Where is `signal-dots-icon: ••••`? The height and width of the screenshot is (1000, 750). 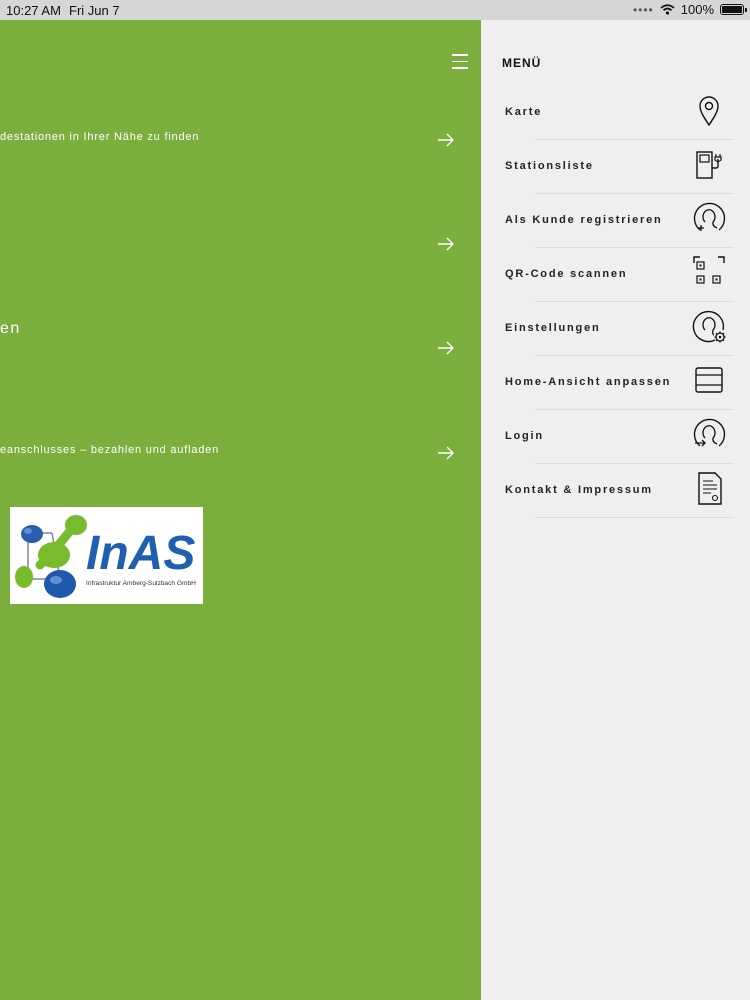 signal-dots-icon: •••• is located at coordinates (643, 9).